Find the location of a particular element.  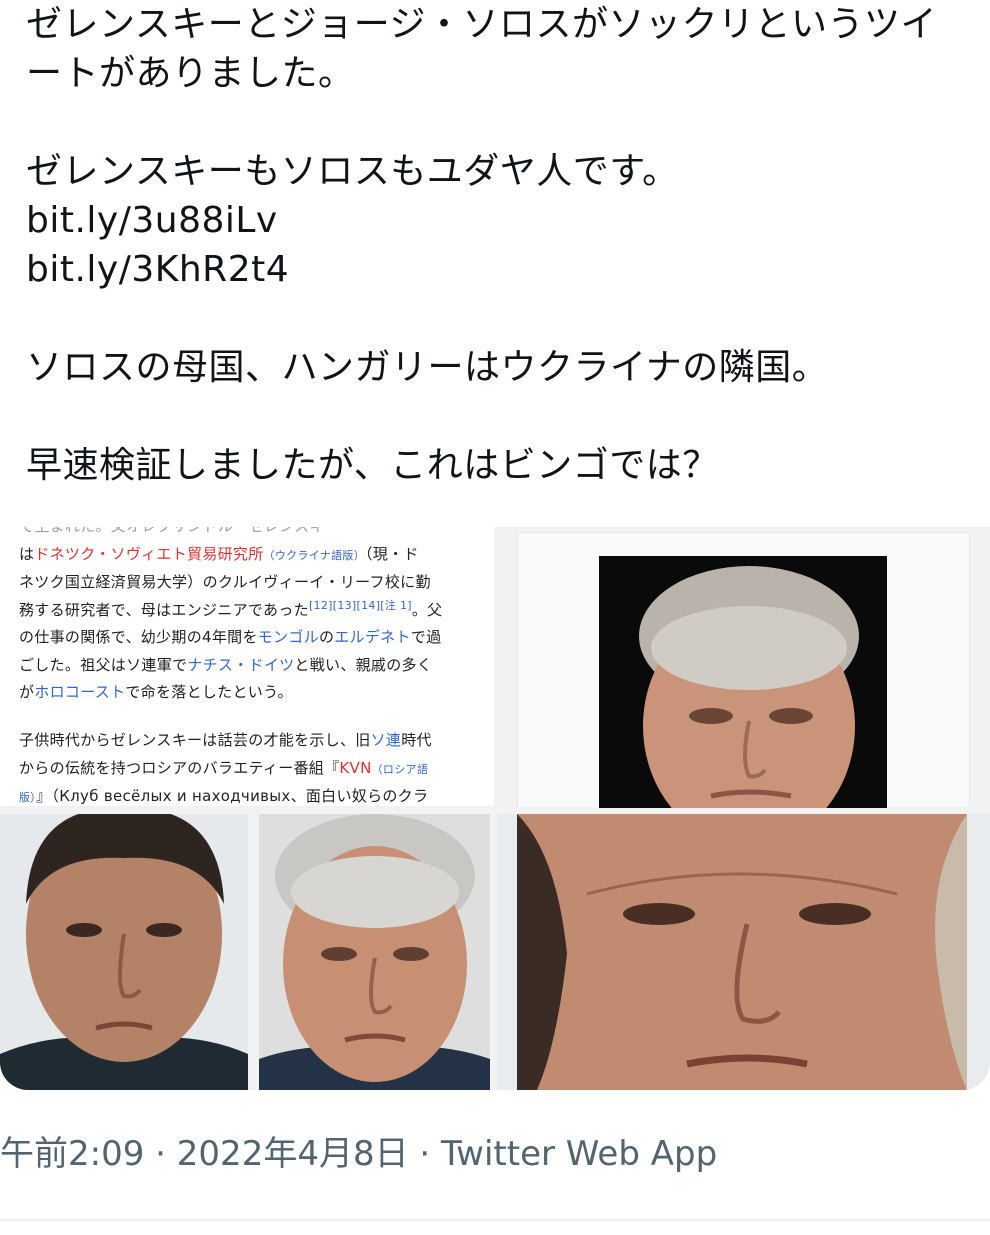

wiki-text: 時代 is located at coordinates (416, 740).